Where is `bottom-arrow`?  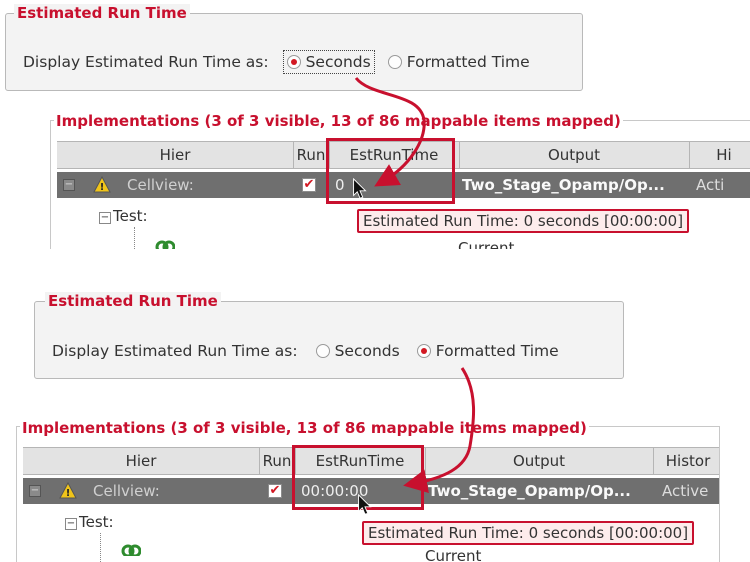 bottom-arrow is located at coordinates (439, 430).